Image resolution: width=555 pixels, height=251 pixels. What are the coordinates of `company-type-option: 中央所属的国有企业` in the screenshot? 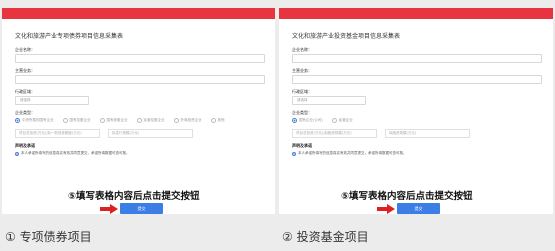 It's located at (34, 120).